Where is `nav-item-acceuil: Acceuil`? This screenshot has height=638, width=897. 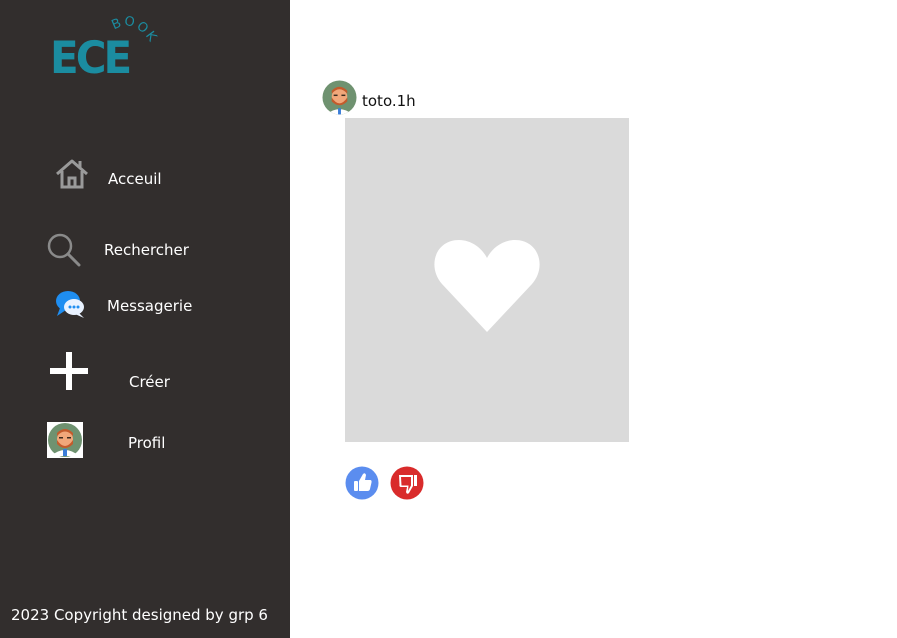 nav-item-acceuil: Acceuil is located at coordinates (112, 175).